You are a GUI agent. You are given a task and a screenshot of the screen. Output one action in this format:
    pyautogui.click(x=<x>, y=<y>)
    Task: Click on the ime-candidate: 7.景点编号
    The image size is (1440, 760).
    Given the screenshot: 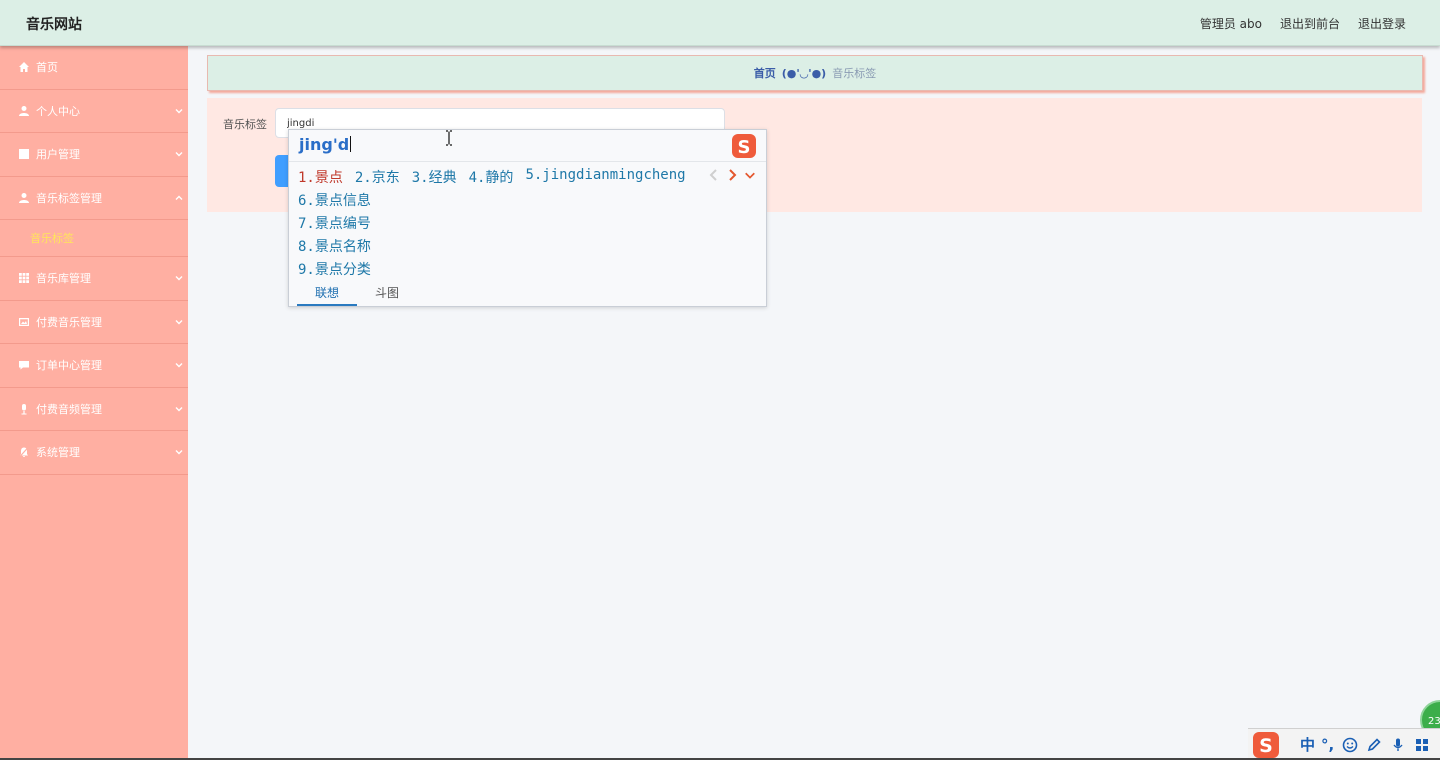 What is the action you would take?
    pyautogui.click(x=334, y=224)
    